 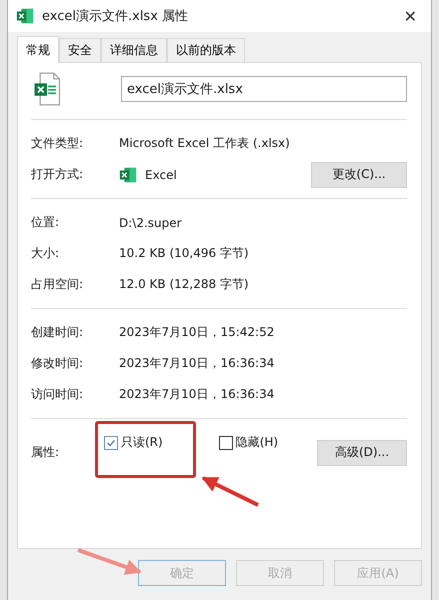 I want to click on checkbox-label: 只读(R), so click(x=142, y=442).